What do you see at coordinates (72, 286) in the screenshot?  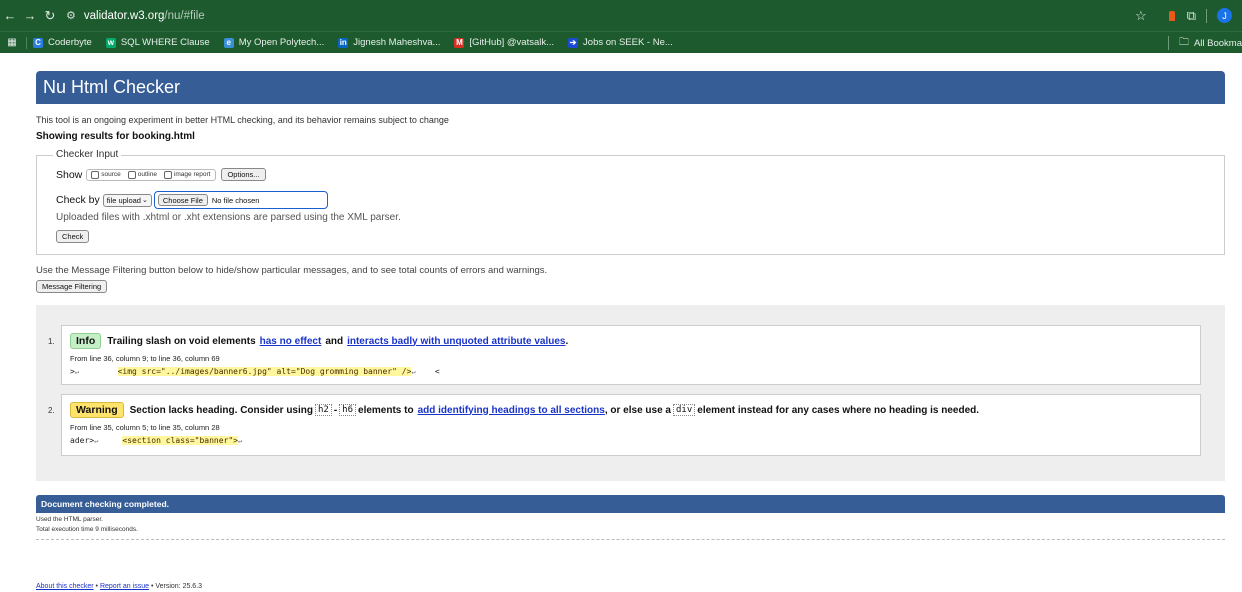 I see `message-filtering-button: Message Filtering` at bounding box center [72, 286].